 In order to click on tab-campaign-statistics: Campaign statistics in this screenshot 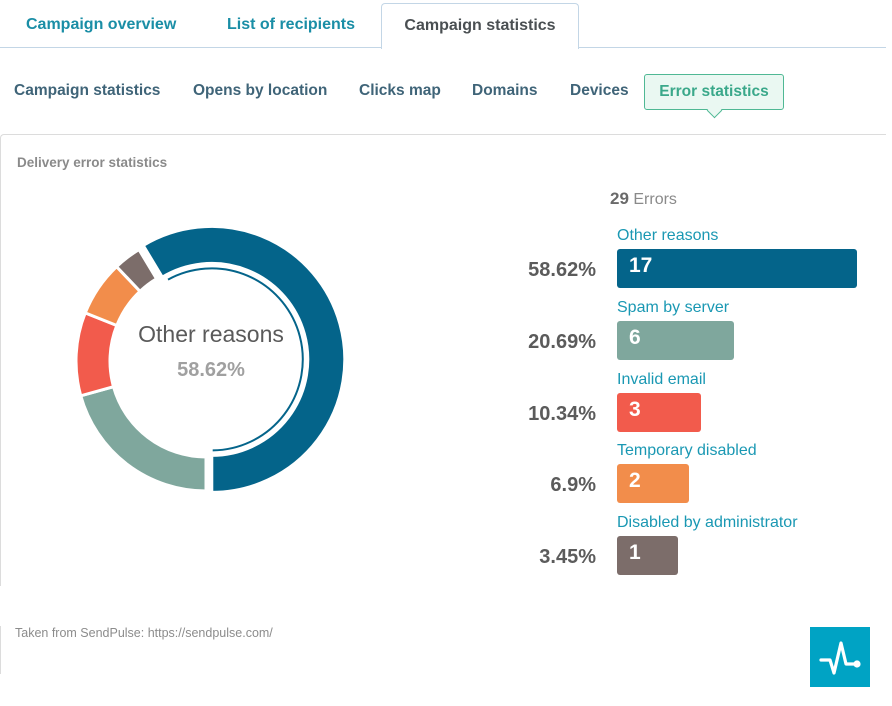, I will do `click(480, 26)`.